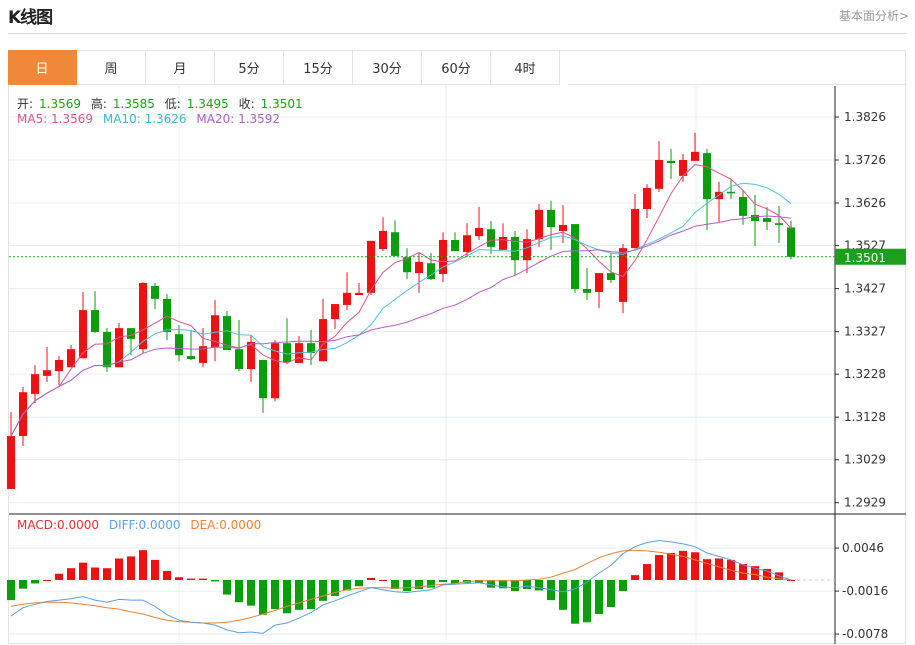 Image resolution: width=915 pixels, height=645 pixels. I want to click on close-label: 收:, so click(246, 104).